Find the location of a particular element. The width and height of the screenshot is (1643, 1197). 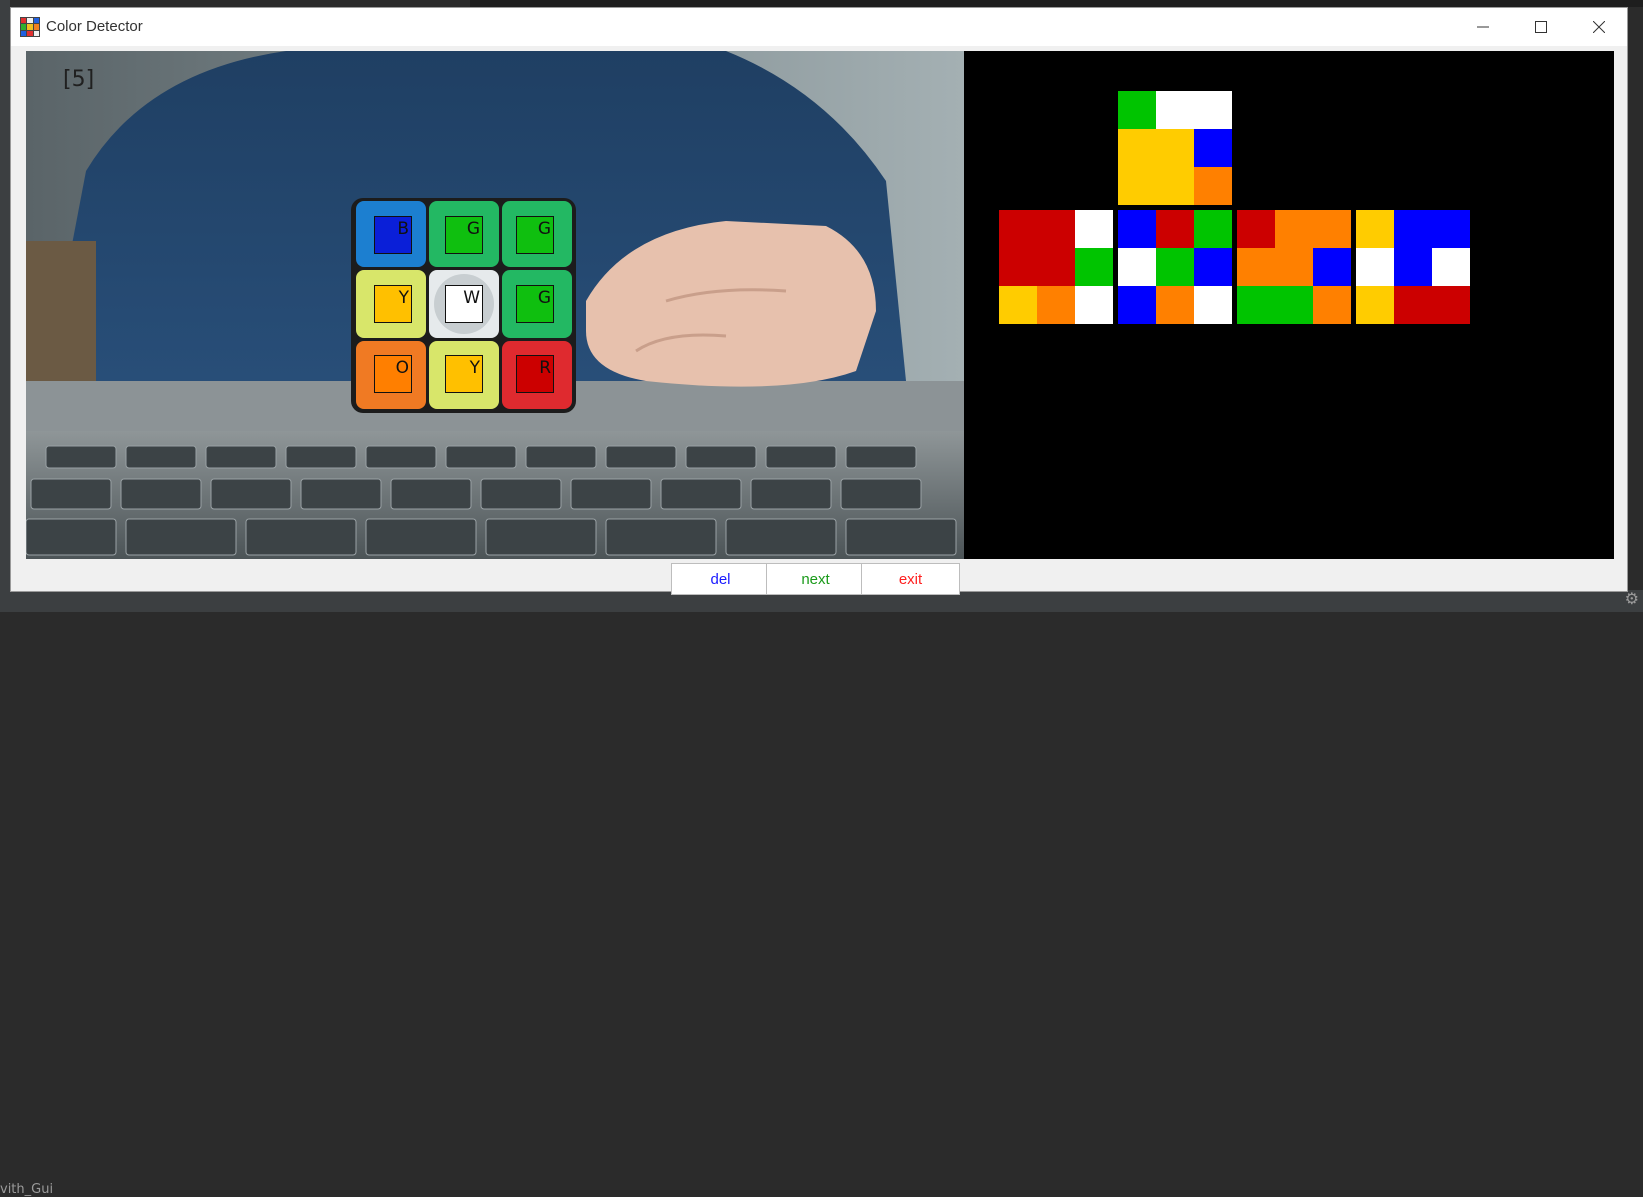

face-counter: [5] is located at coordinates (79, 79).